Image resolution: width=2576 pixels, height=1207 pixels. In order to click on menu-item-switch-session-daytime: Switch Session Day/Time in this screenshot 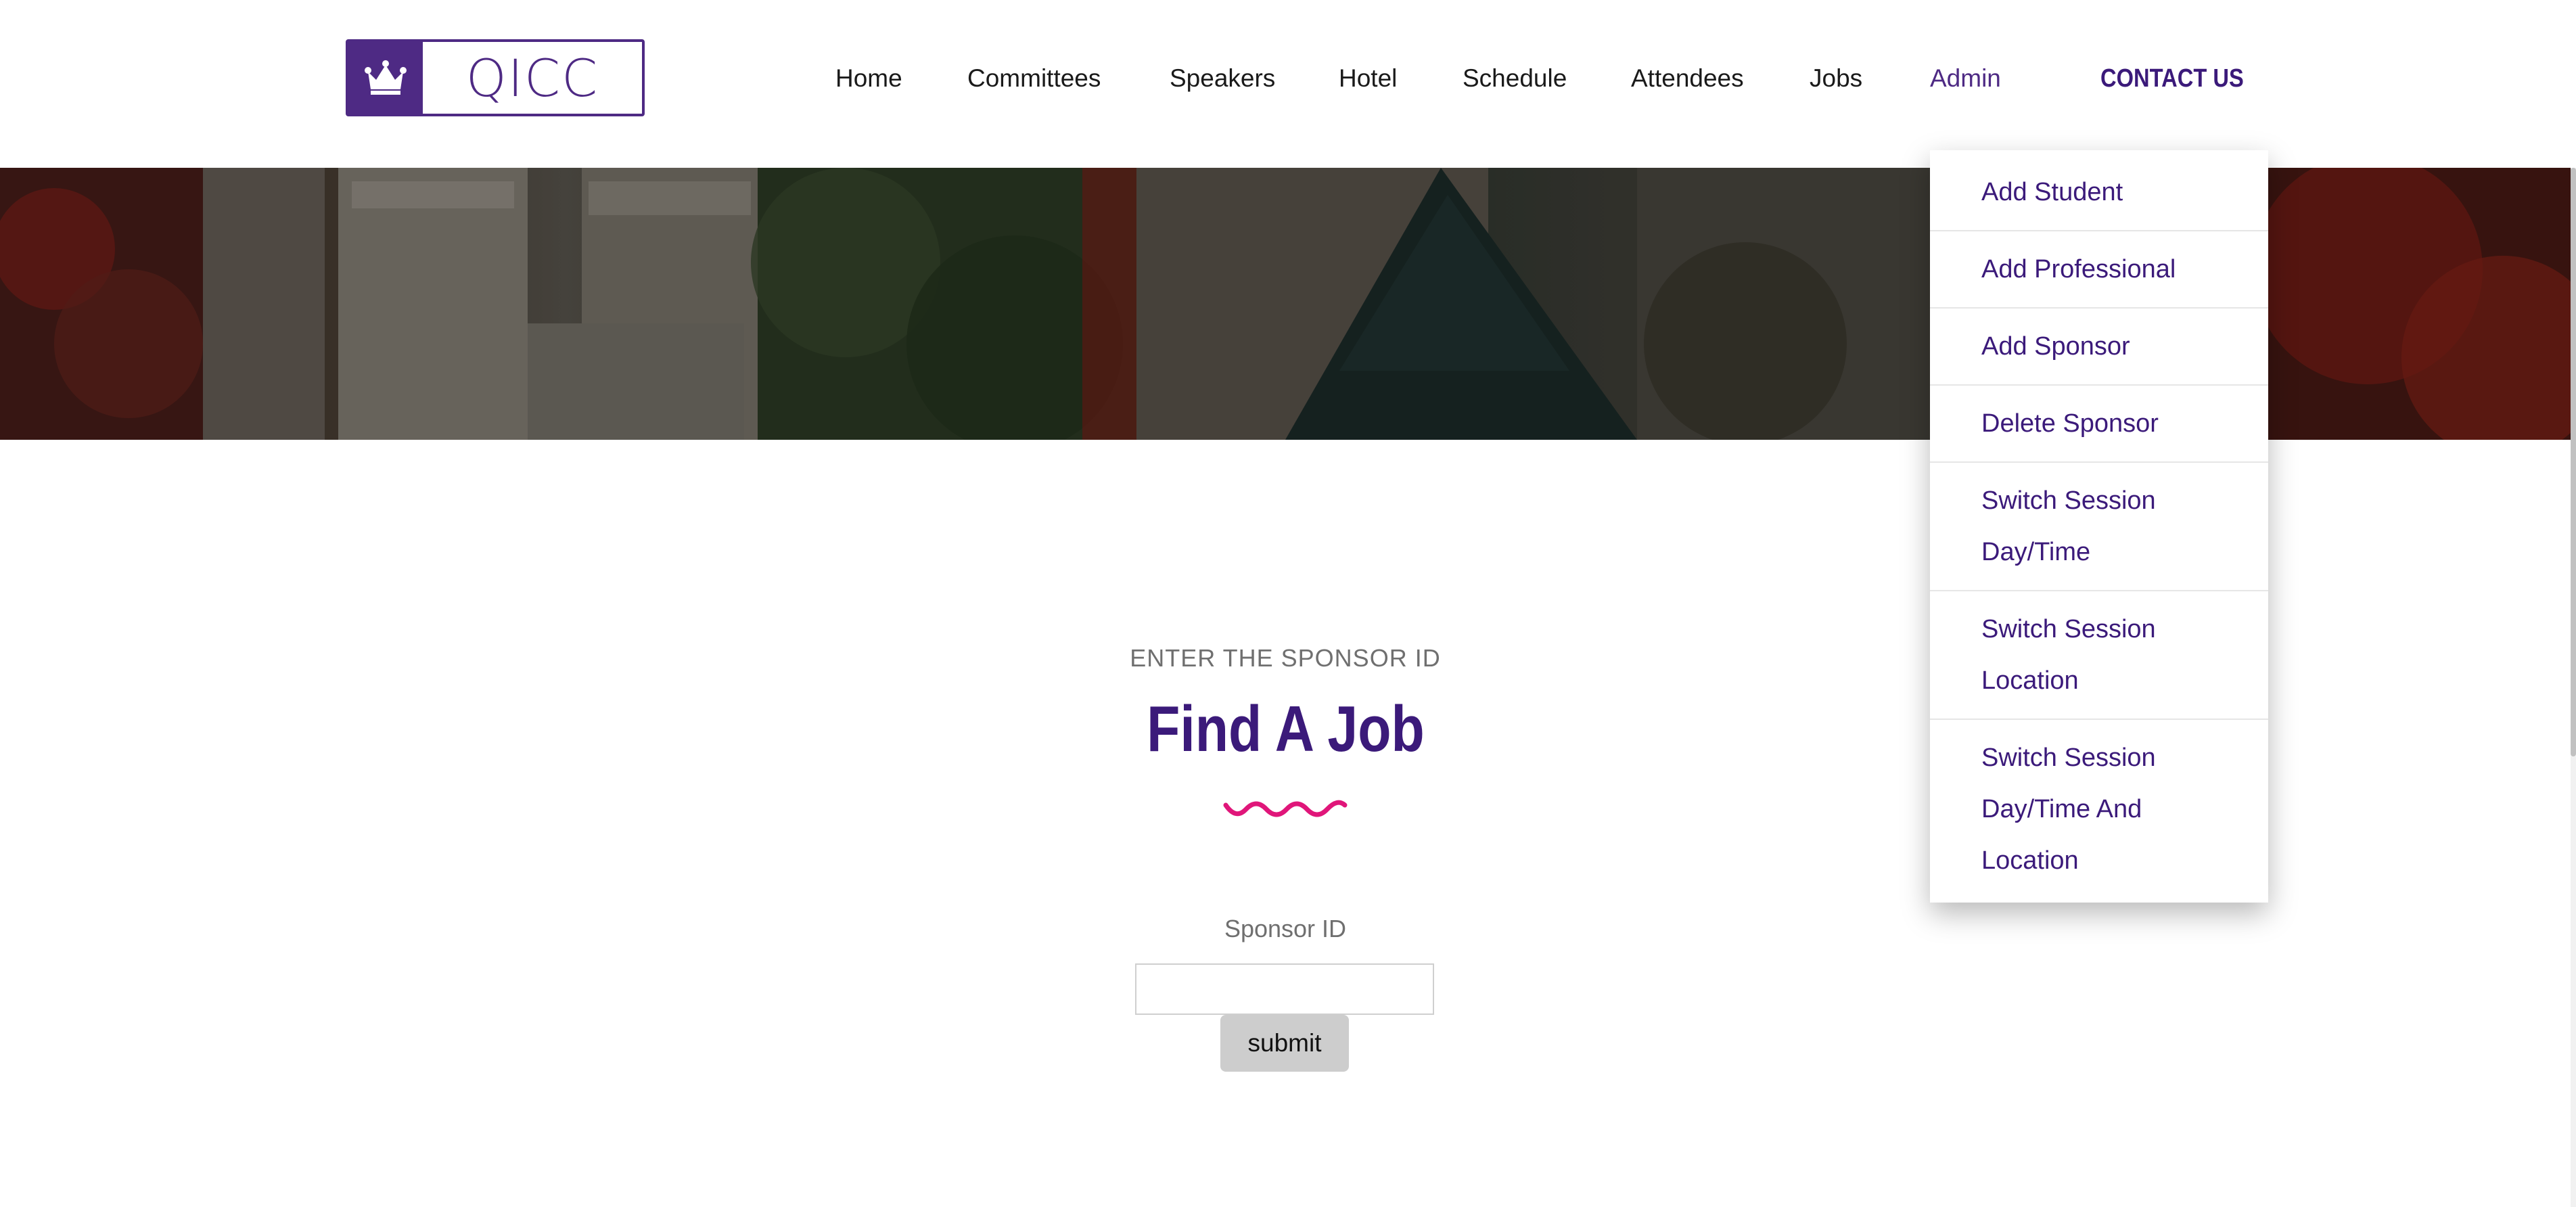, I will do `click(2099, 527)`.